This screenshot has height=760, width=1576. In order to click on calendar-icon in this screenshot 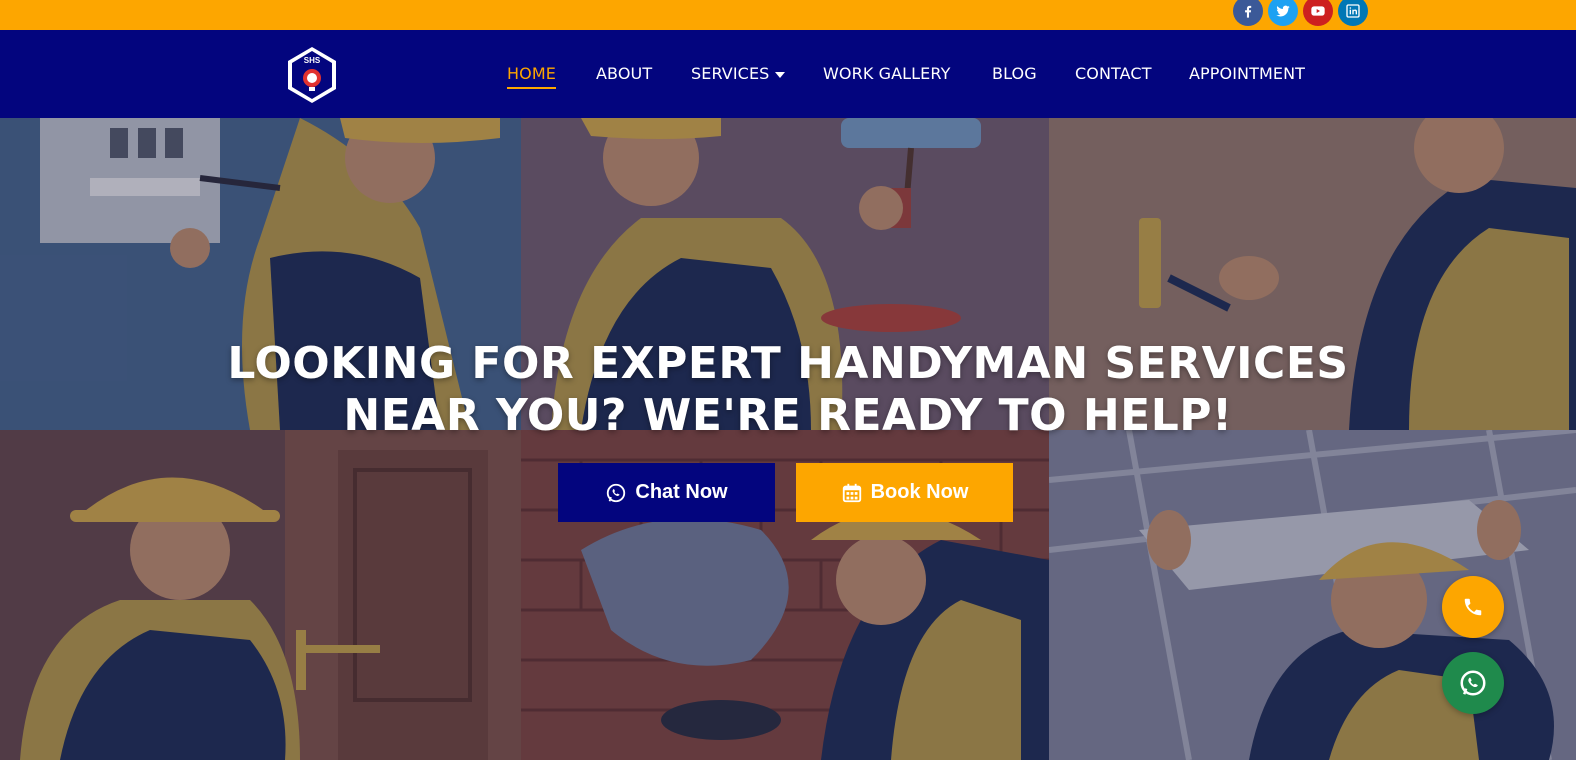, I will do `click(851, 492)`.